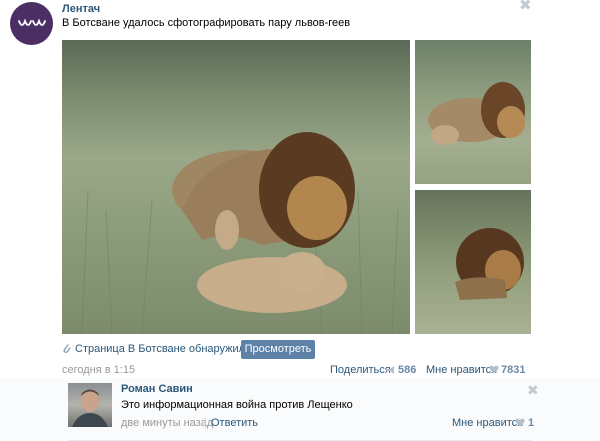  What do you see at coordinates (234, 423) in the screenshot?
I see `reply-link: Ответить` at bounding box center [234, 423].